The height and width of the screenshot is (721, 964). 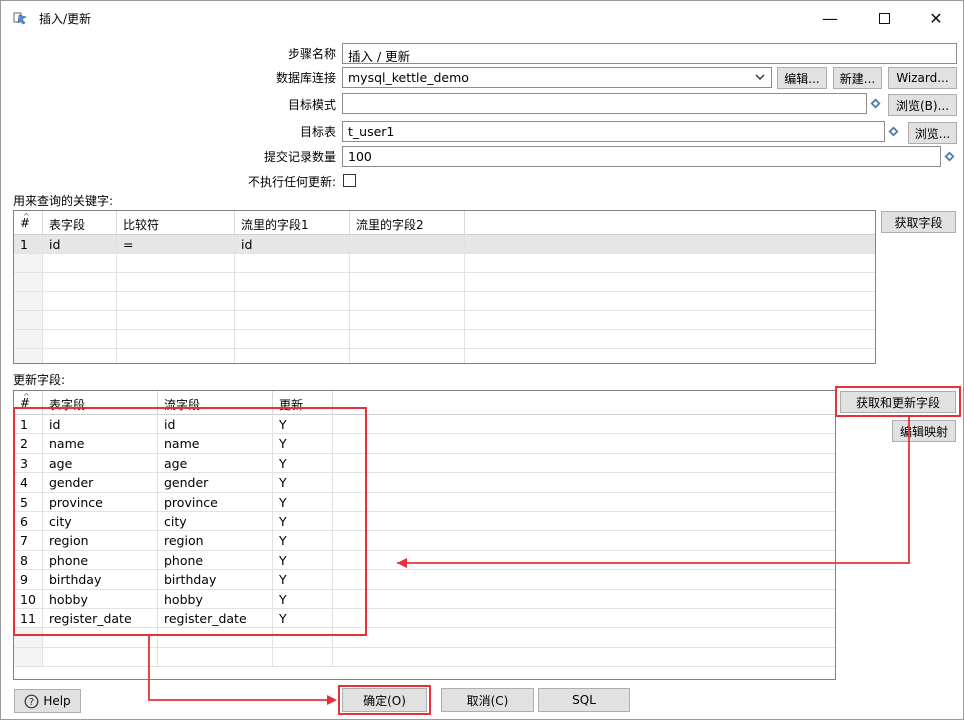 I want to click on target-table-input: t_user1, so click(x=613, y=131).